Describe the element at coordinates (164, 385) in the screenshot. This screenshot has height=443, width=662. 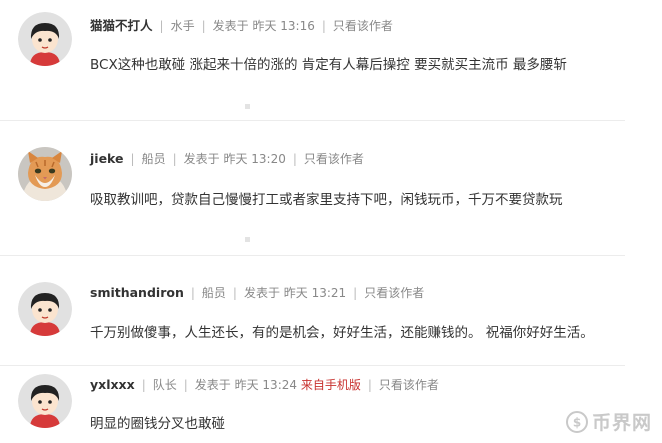
I see `user-rank: 队长` at that location.